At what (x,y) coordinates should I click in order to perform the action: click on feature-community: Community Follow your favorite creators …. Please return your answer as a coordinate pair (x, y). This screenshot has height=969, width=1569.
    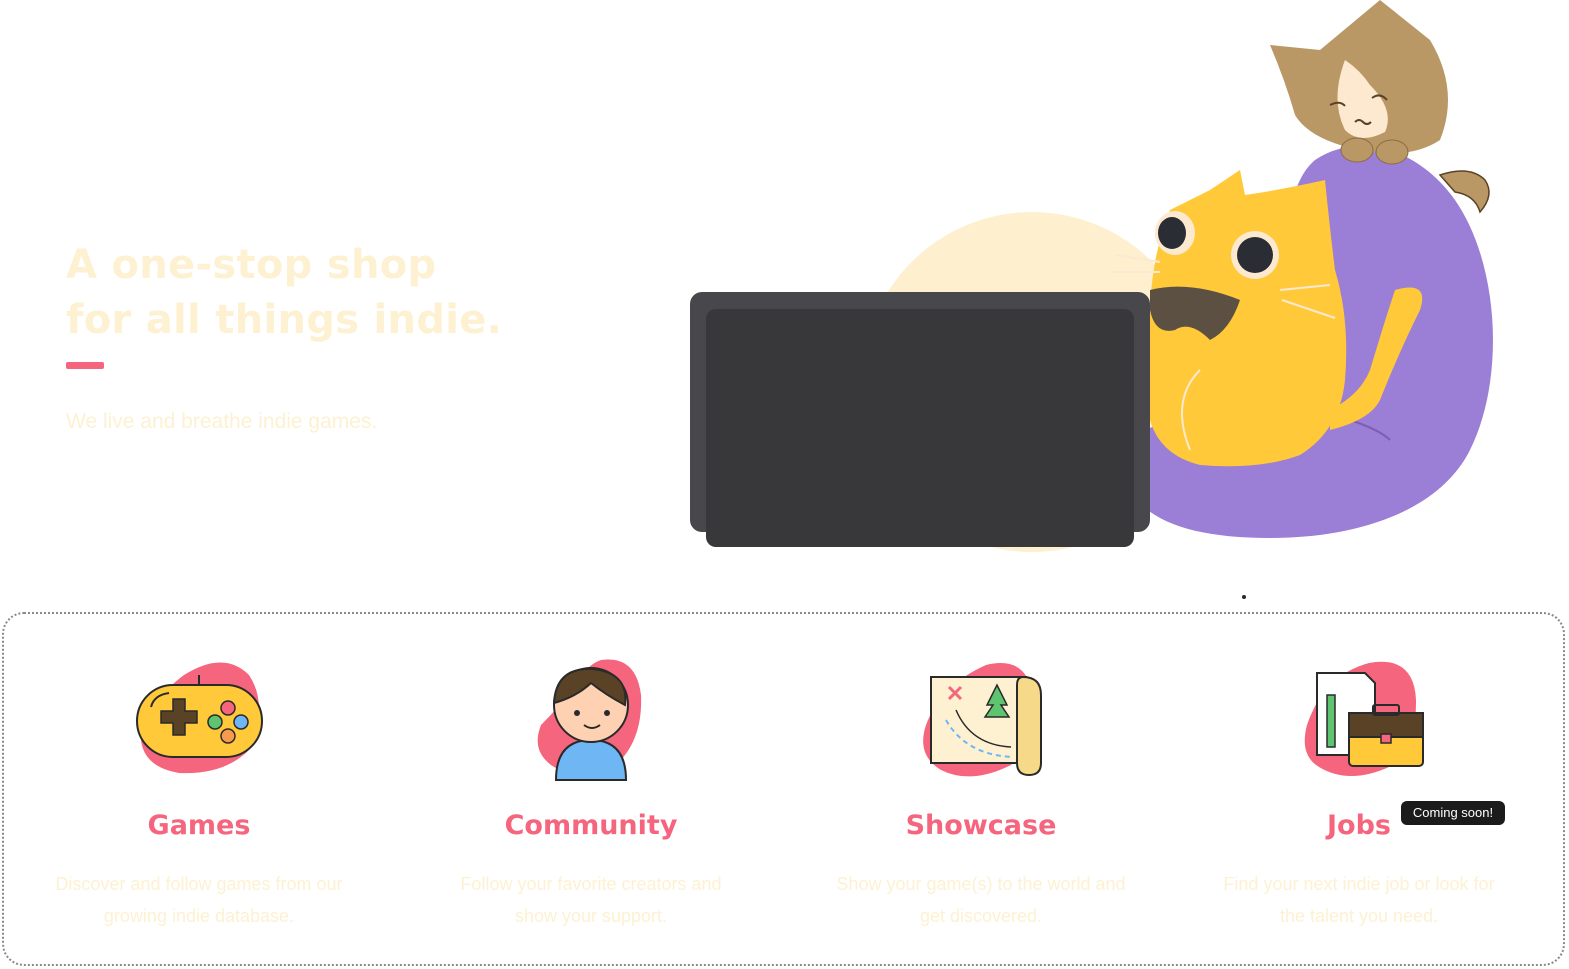
    Looking at the image, I should click on (591, 805).